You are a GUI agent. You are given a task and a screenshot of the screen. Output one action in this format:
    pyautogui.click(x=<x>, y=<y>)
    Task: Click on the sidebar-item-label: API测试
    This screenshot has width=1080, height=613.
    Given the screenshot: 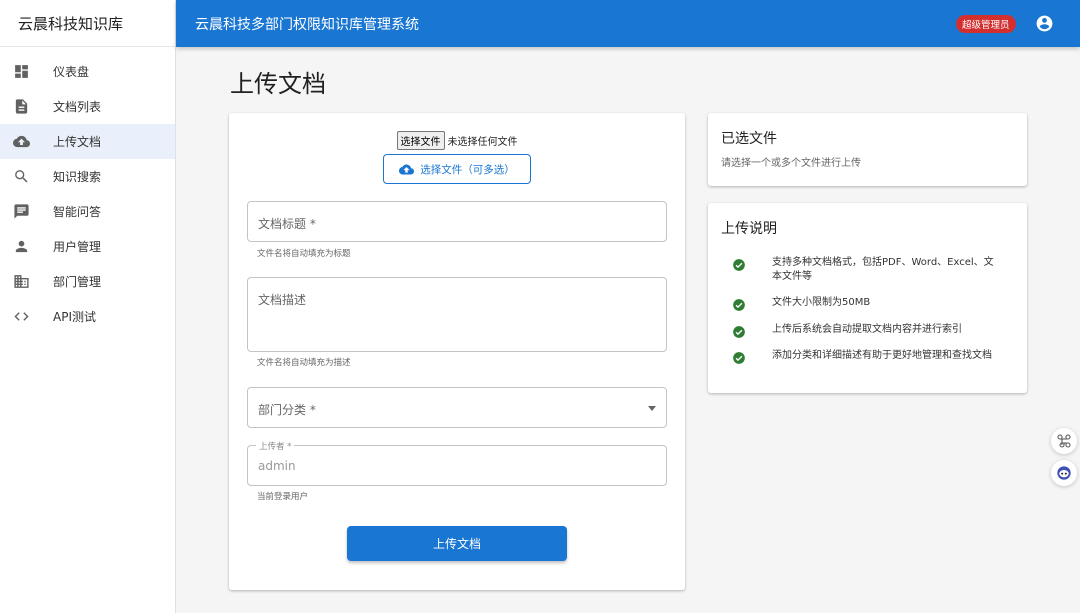 What is the action you would take?
    pyautogui.click(x=74, y=317)
    